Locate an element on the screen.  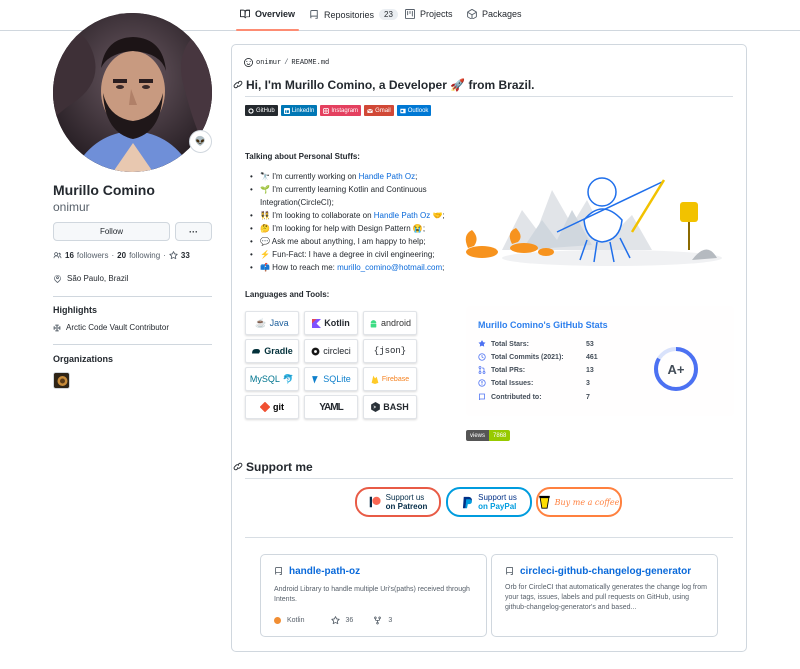
more-options-button: ··· is located at coordinates (193, 231).